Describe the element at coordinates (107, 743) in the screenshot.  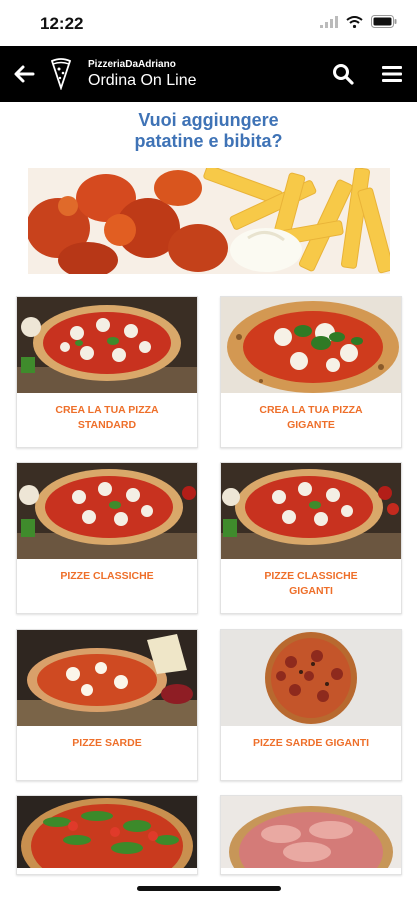
I see `category-label: PIZZE SARDE` at that location.